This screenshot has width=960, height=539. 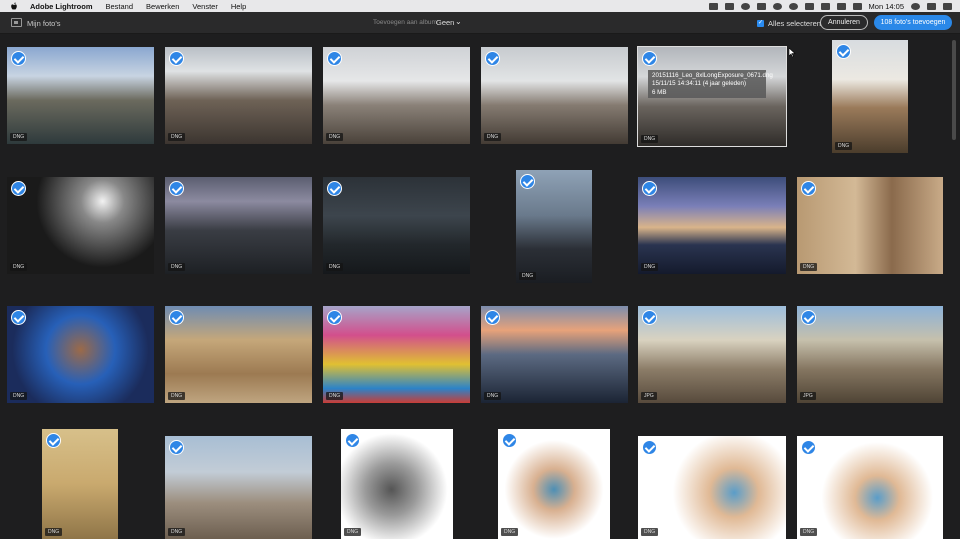 I want to click on scrollbar, so click(x=954, y=90).